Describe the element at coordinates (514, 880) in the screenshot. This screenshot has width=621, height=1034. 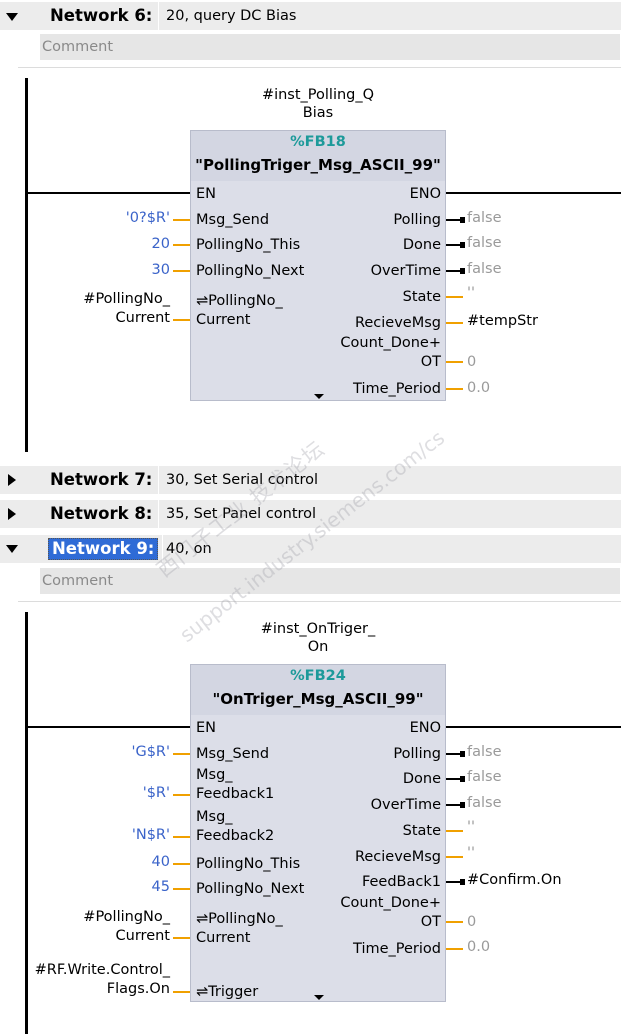
I see `fb24-feedback1-value: #Confirm.On` at that location.